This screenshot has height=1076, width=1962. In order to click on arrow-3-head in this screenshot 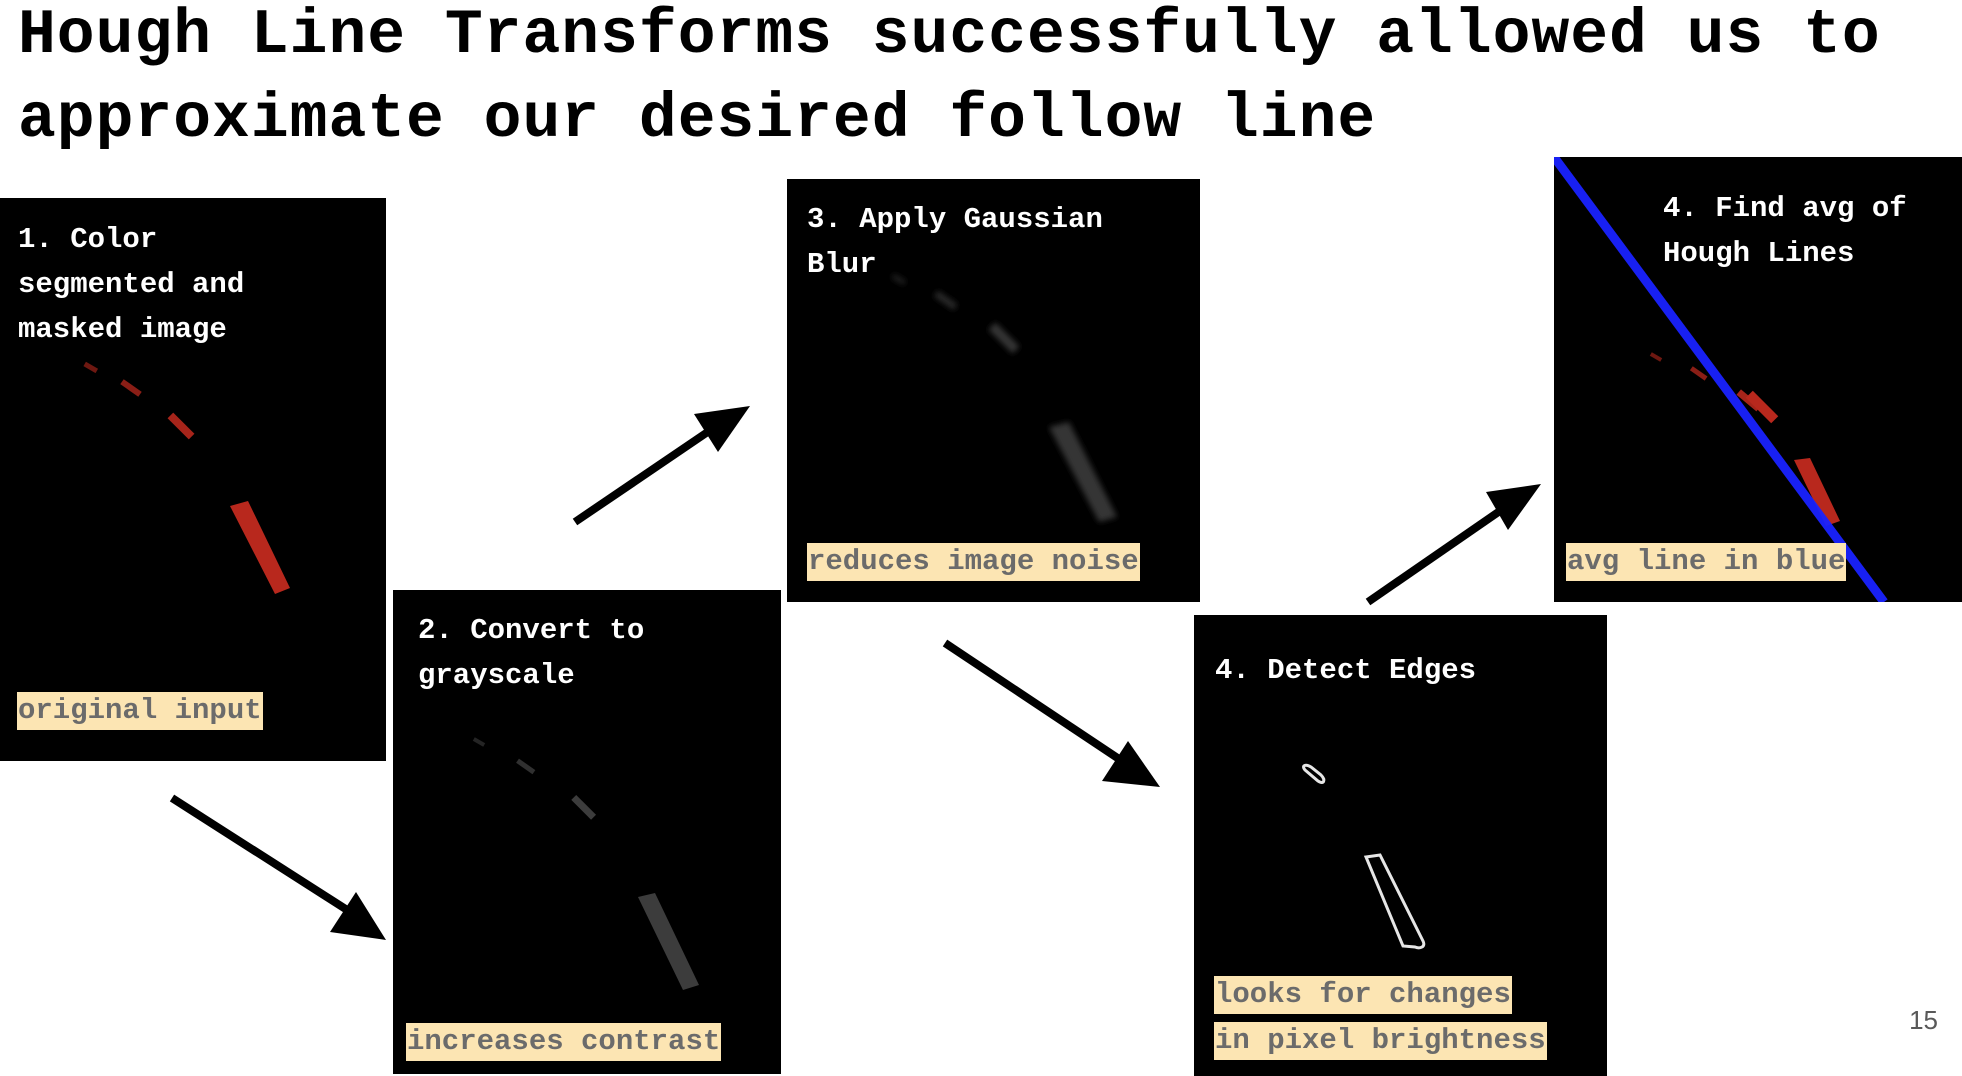, I will do `click(1131, 764)`.